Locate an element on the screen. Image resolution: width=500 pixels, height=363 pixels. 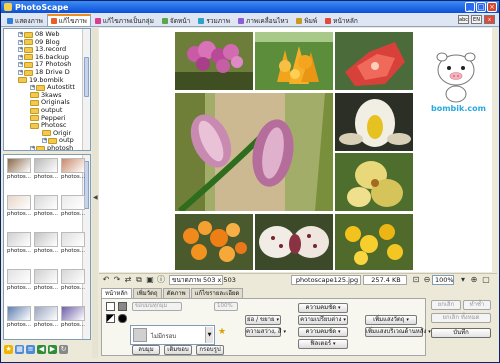
exit-button: x is located at coordinates (489, 19).